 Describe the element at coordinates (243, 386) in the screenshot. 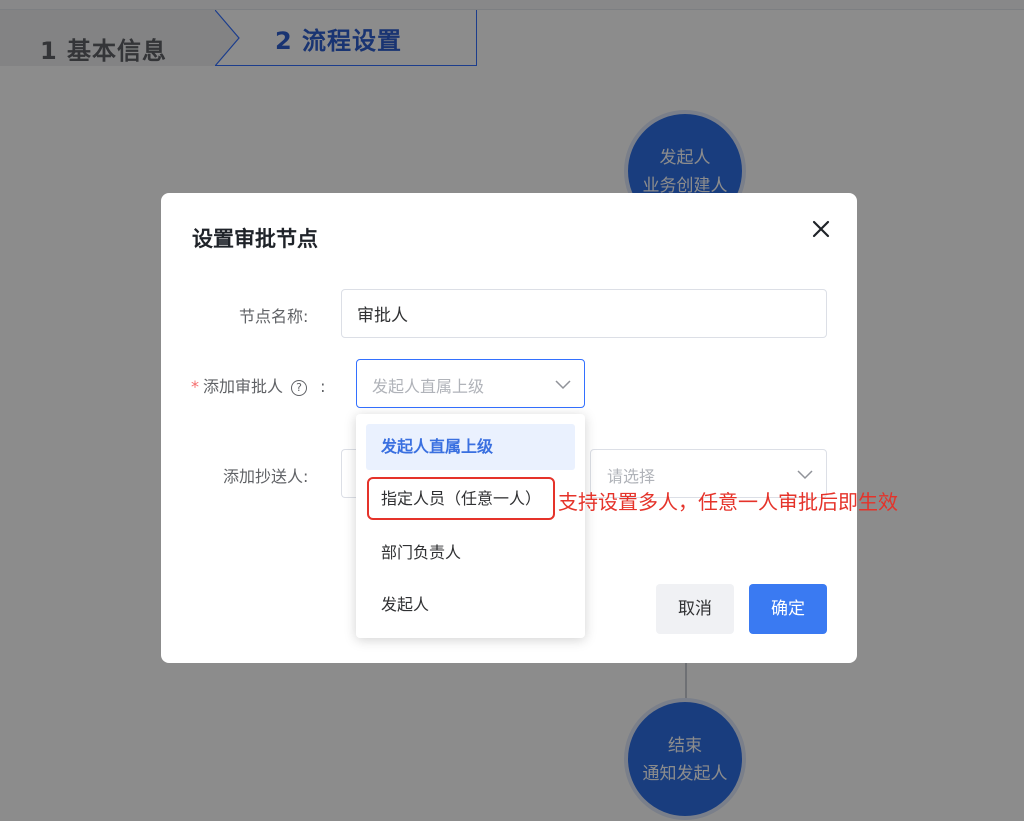

I see `approver-label-text: 添加审批人` at that location.